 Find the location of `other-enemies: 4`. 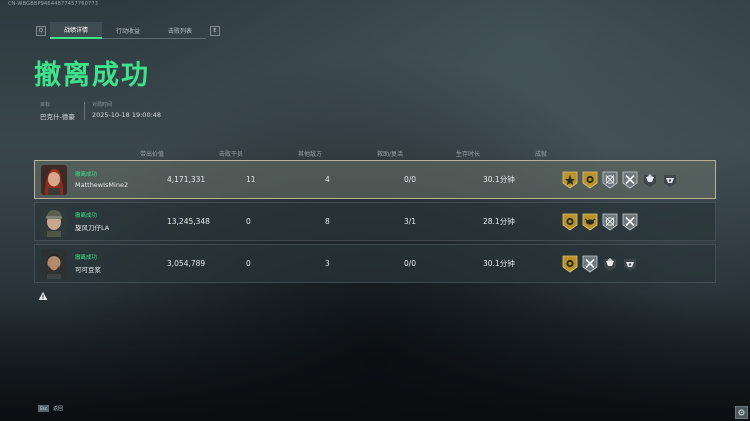

other-enemies: 4 is located at coordinates (327, 179).